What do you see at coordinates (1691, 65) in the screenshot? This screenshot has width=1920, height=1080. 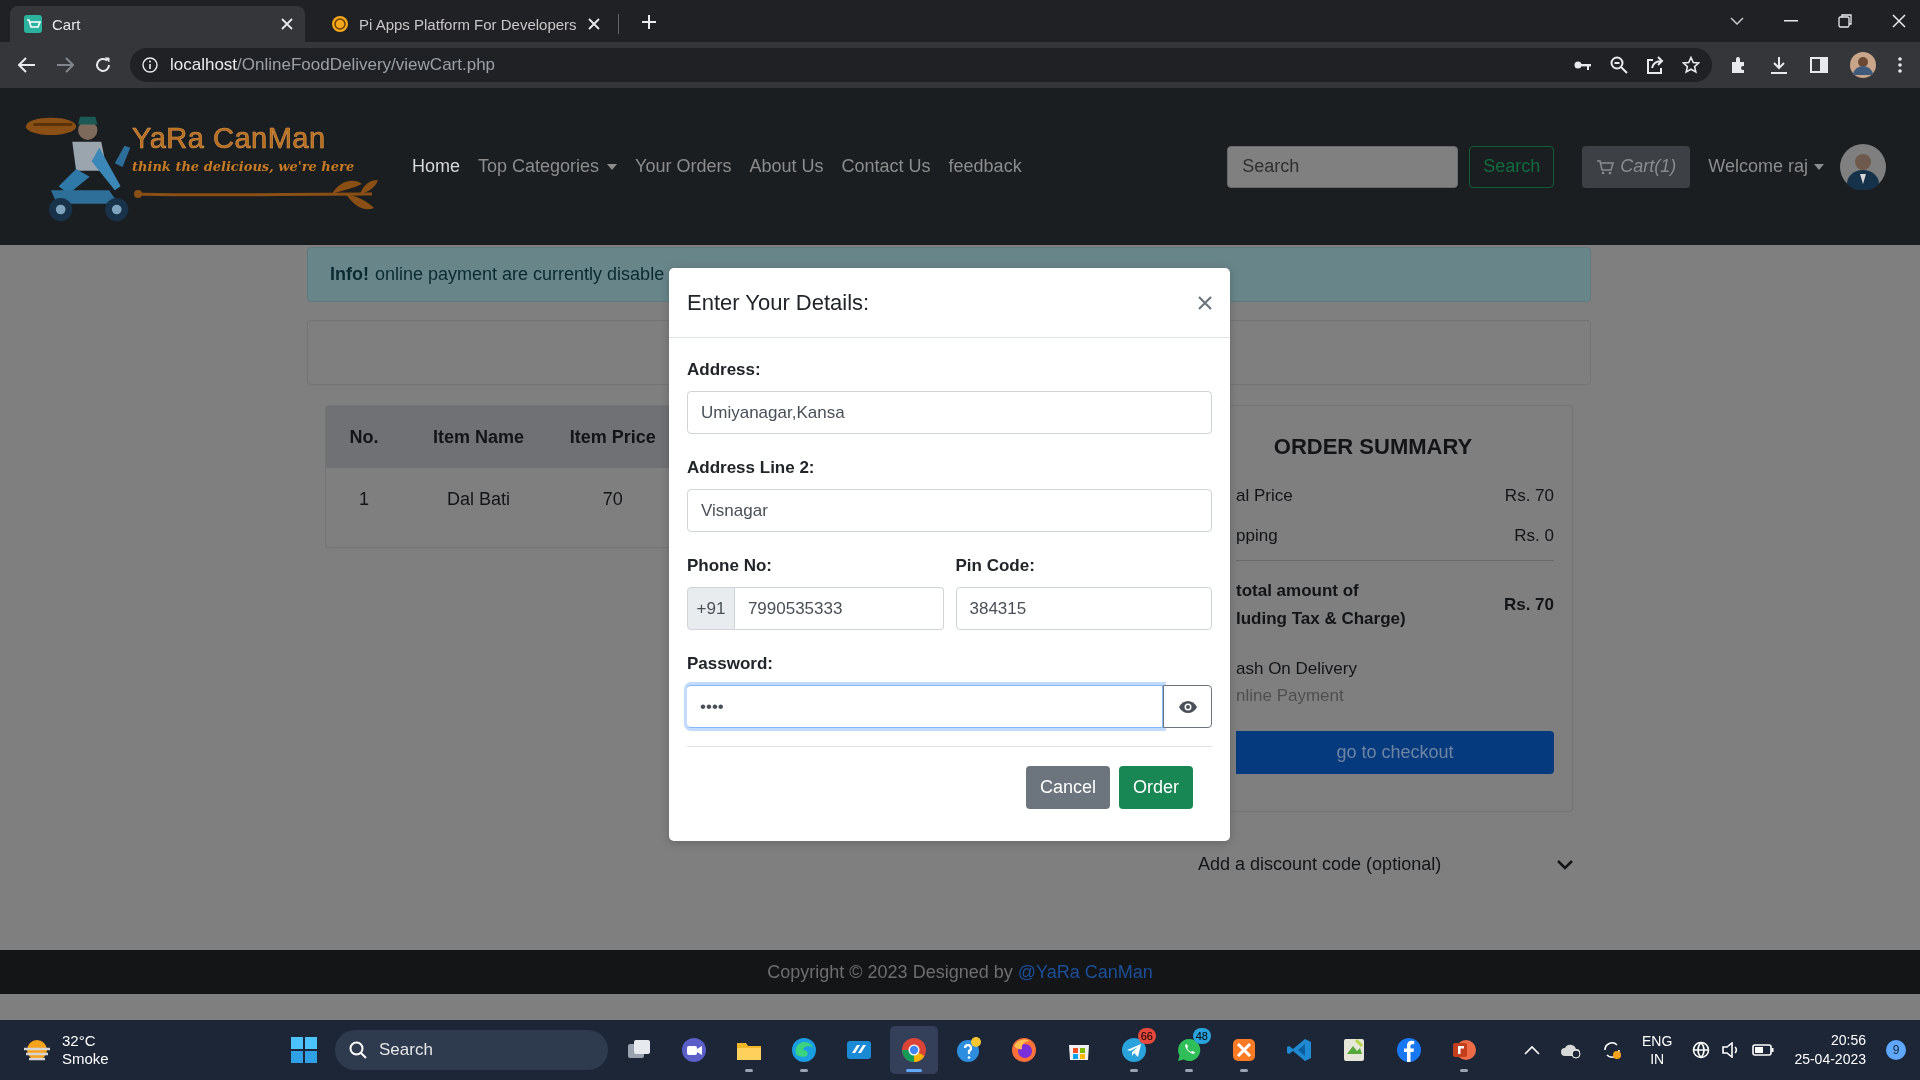 I see `star-icon` at bounding box center [1691, 65].